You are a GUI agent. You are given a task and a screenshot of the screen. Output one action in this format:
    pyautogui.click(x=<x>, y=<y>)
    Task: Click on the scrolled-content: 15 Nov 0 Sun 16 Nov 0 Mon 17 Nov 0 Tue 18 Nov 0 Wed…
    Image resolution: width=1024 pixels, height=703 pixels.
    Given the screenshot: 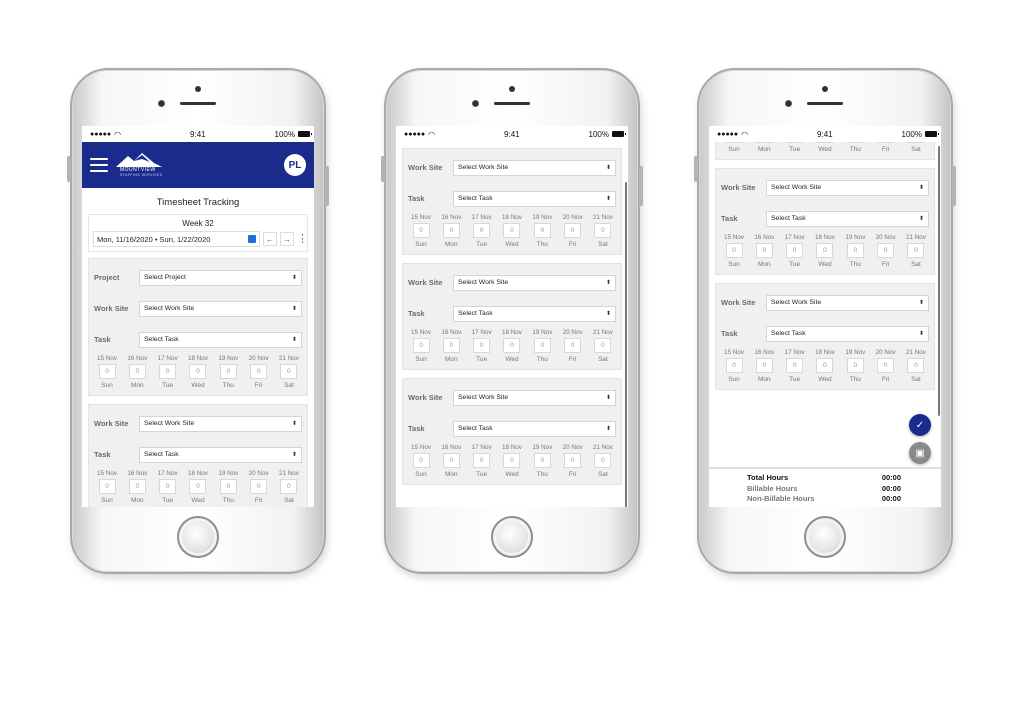 What is the action you would take?
    pyautogui.click(x=825, y=304)
    